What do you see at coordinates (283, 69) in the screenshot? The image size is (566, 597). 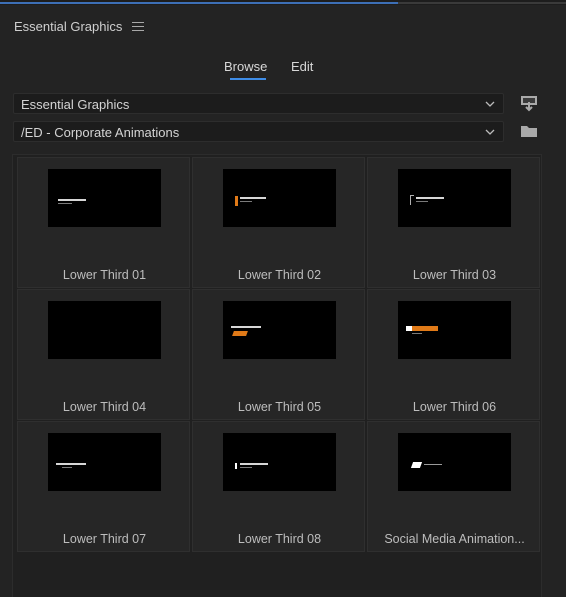 I see `tab-bar: Browse Edit` at bounding box center [283, 69].